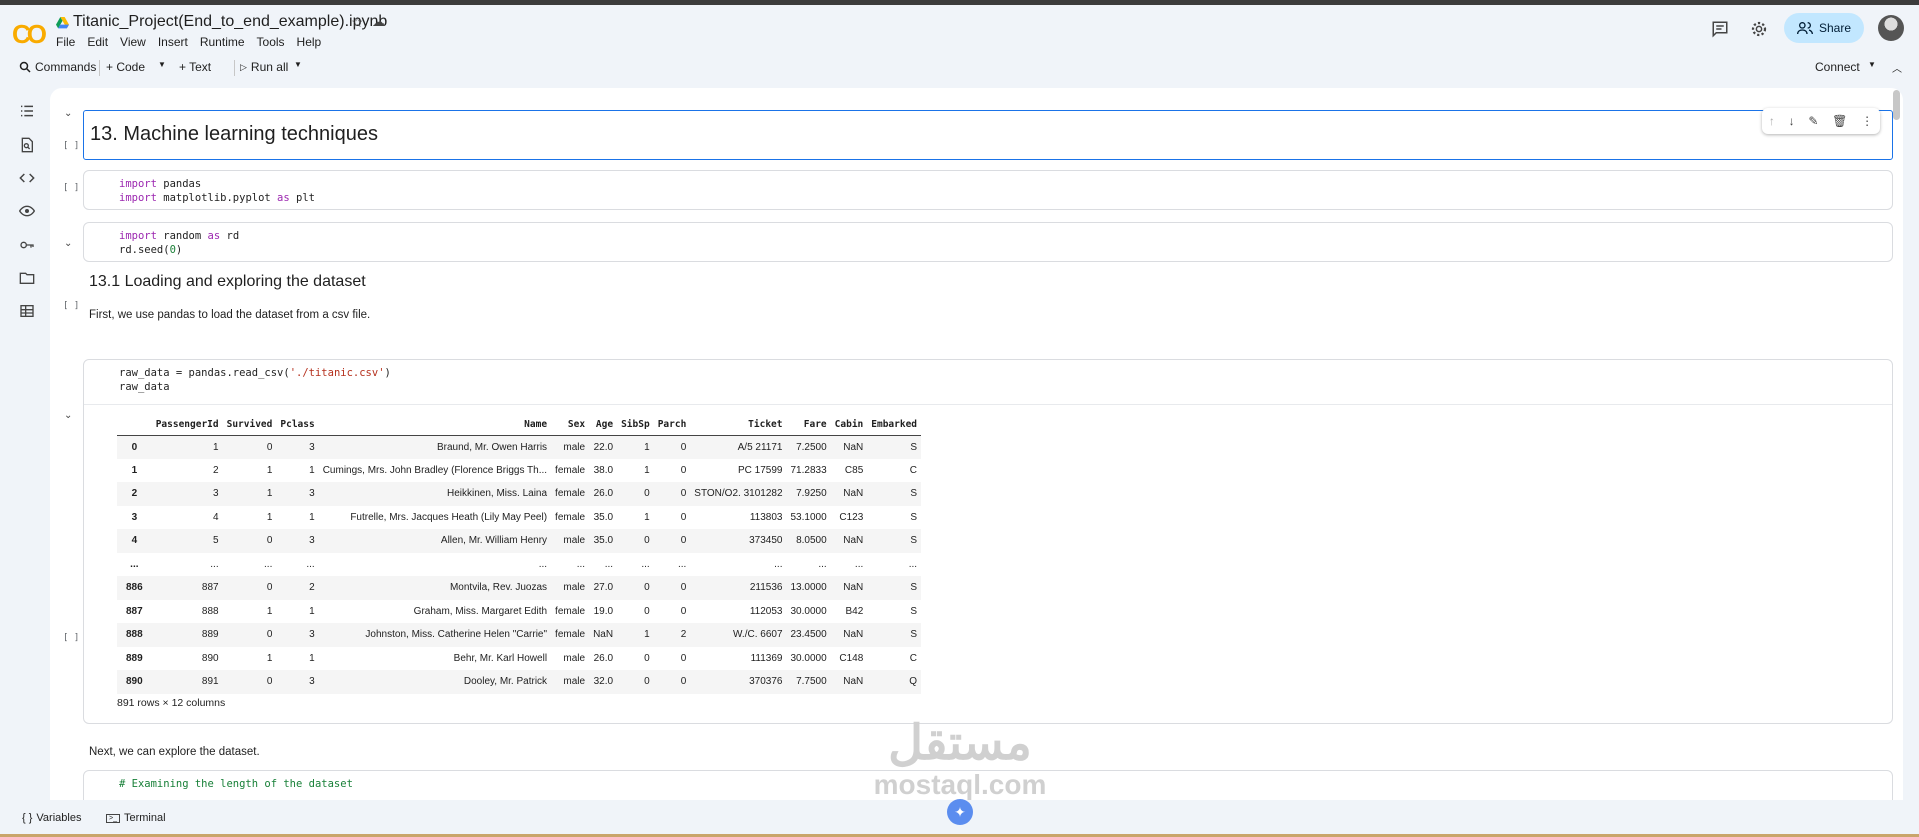 This screenshot has width=1919, height=837. Describe the element at coordinates (738, 635) in the screenshot. I see `table-cell: W./C. 6607` at that location.